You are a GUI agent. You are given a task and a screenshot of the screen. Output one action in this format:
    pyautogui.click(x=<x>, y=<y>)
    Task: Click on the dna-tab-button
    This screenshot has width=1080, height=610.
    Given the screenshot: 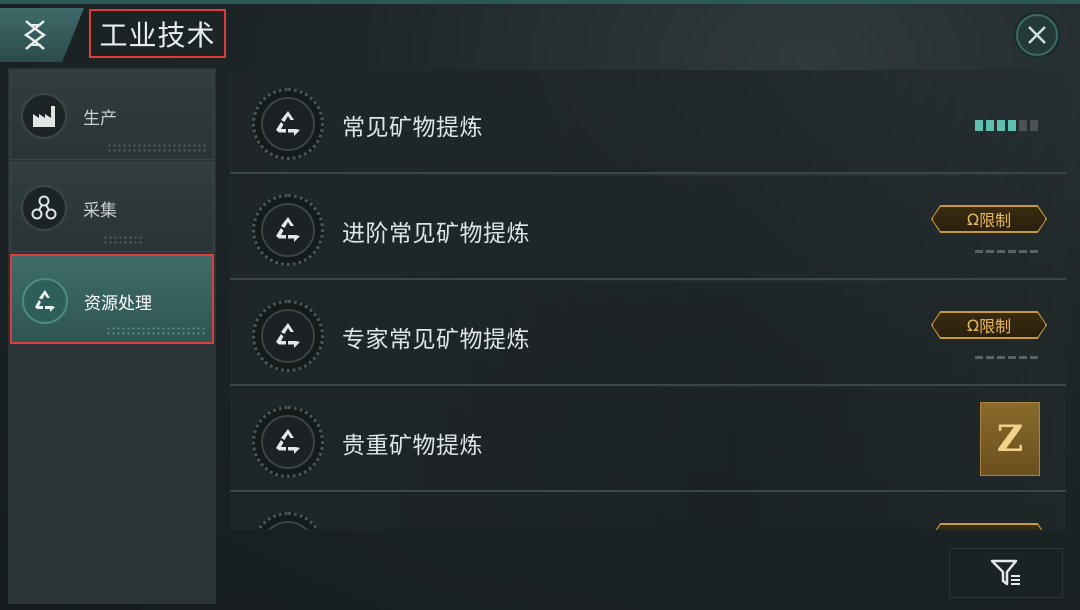 What is the action you would take?
    pyautogui.click(x=42, y=35)
    